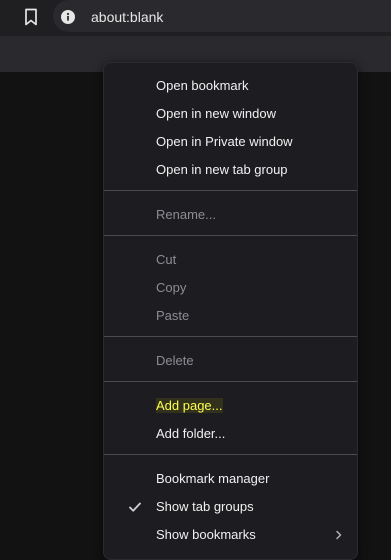 This screenshot has height=560, width=391. I want to click on menu-item-bookmark-manager: Bookmark manager, so click(212, 479).